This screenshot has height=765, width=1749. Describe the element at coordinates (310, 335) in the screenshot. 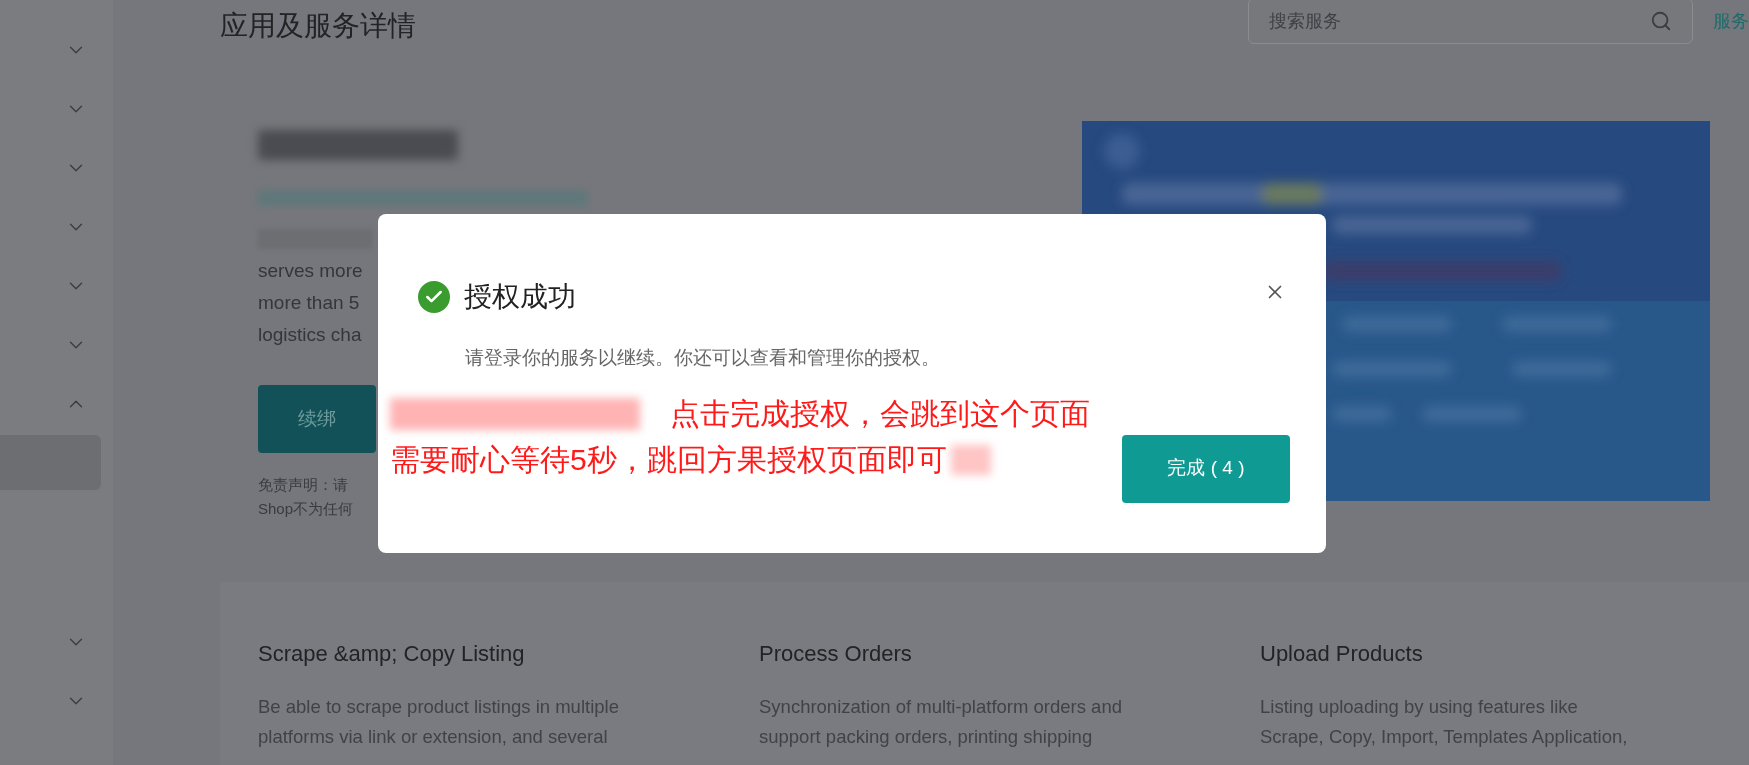

I see `app-description-line: logistics cha` at that location.